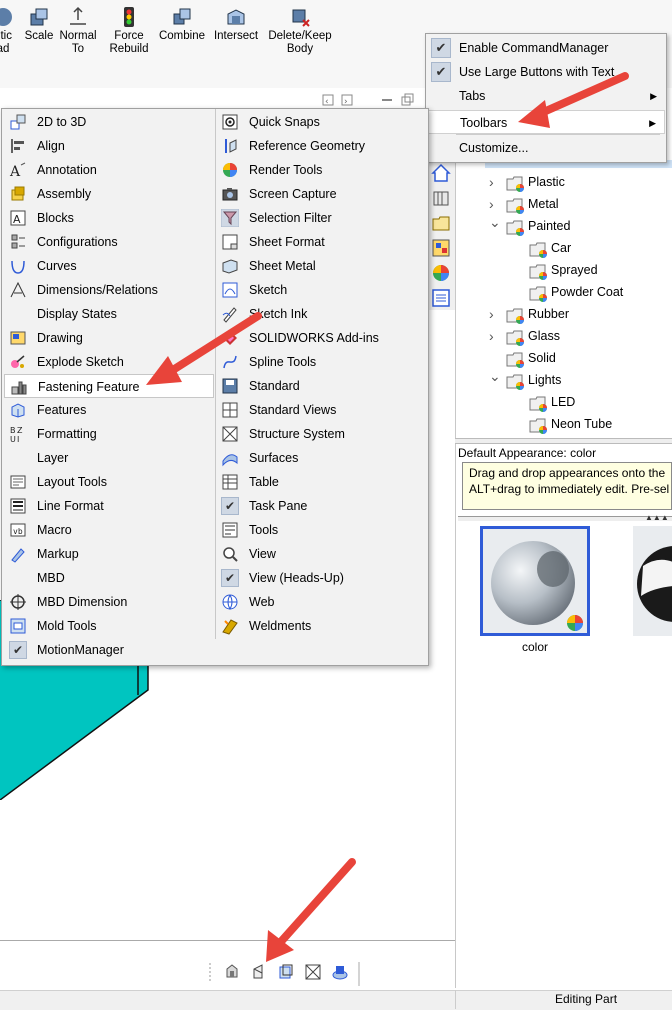 This screenshot has height=1010, width=672. Describe the element at coordinates (204, 348) in the screenshot. I see `arrow-to-fastening-feature` at that location.